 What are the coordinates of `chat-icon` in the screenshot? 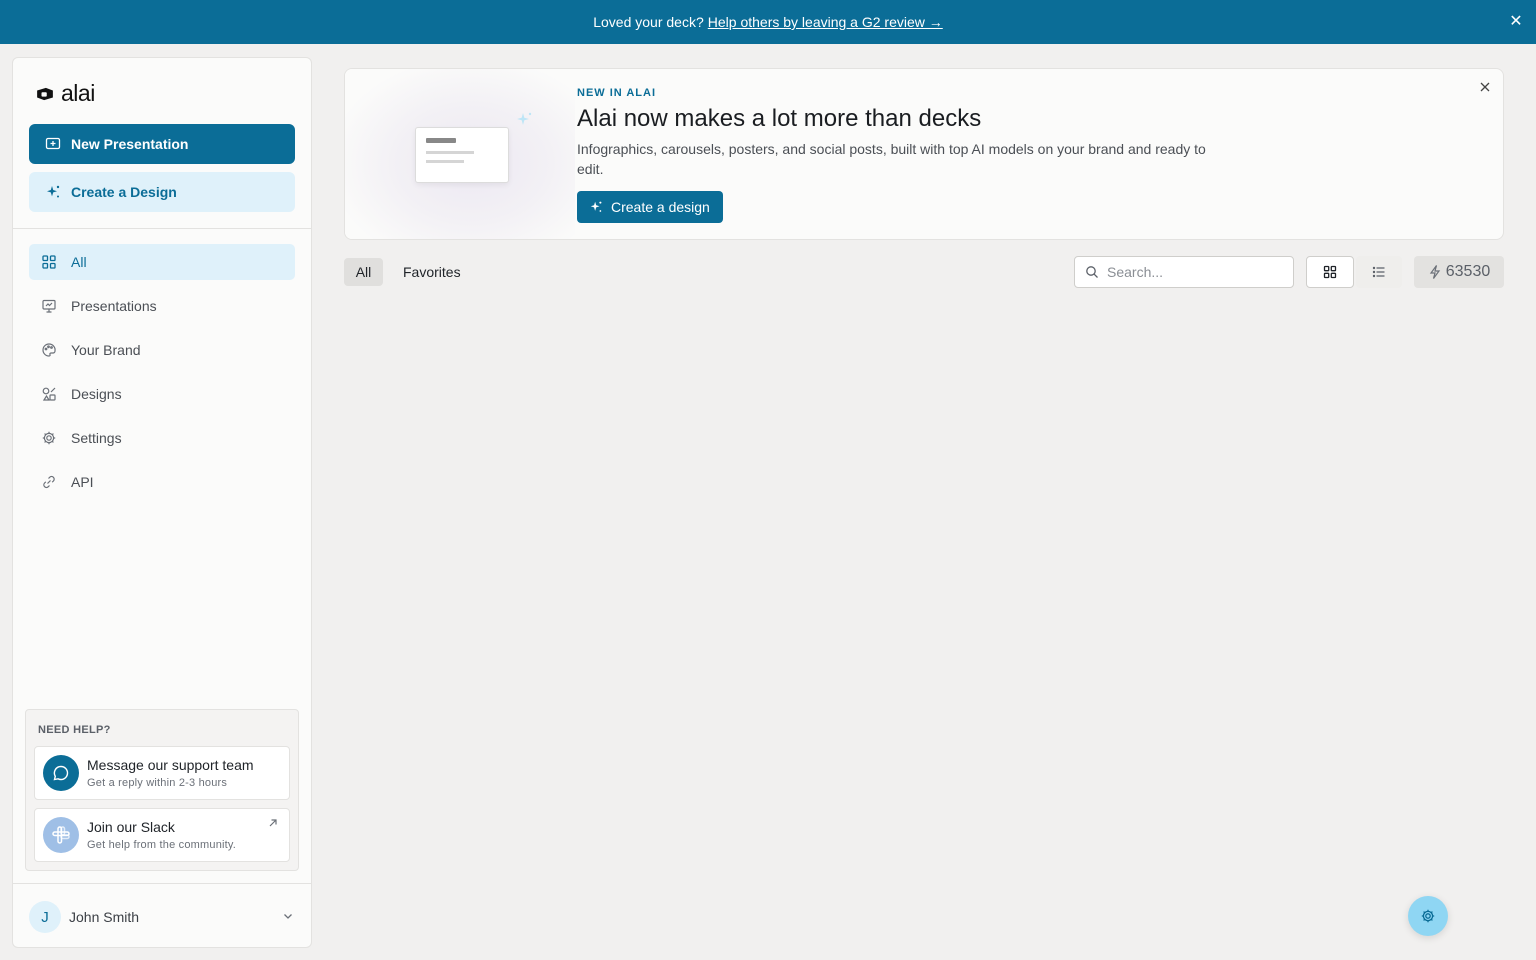 It's located at (61, 773).